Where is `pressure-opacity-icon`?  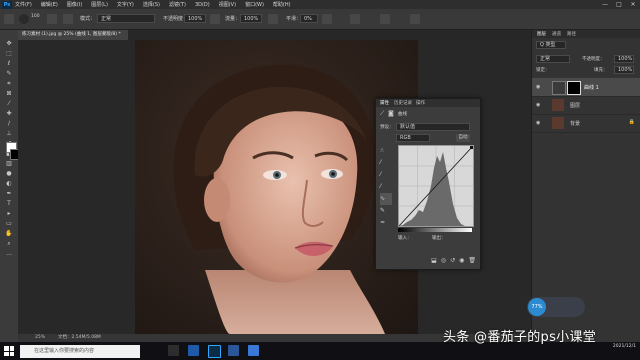 pressure-opacity-icon is located at coordinates (215, 19).